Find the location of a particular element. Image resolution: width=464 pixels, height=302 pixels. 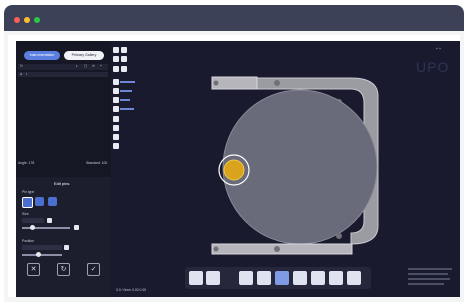

bottom-toolbar is located at coordinates (278, 278).